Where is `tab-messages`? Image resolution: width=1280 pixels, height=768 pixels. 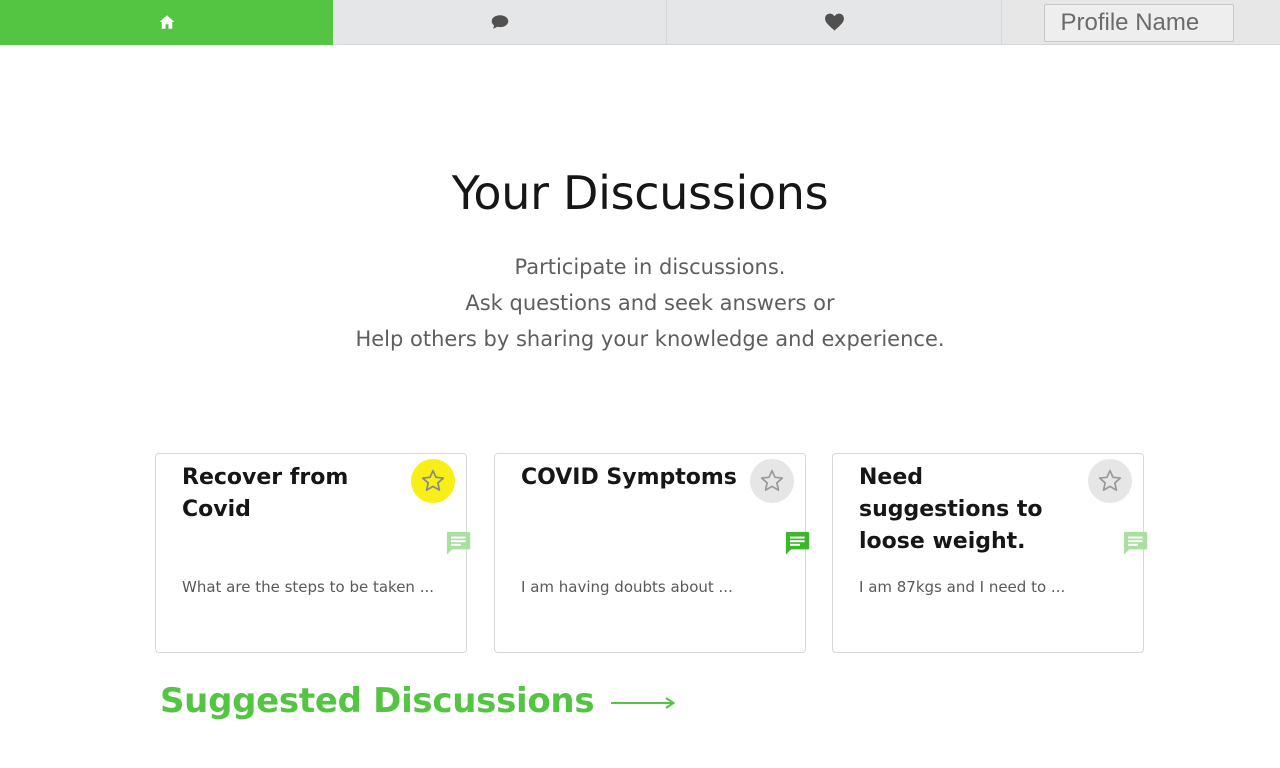 tab-messages is located at coordinates (500, 22).